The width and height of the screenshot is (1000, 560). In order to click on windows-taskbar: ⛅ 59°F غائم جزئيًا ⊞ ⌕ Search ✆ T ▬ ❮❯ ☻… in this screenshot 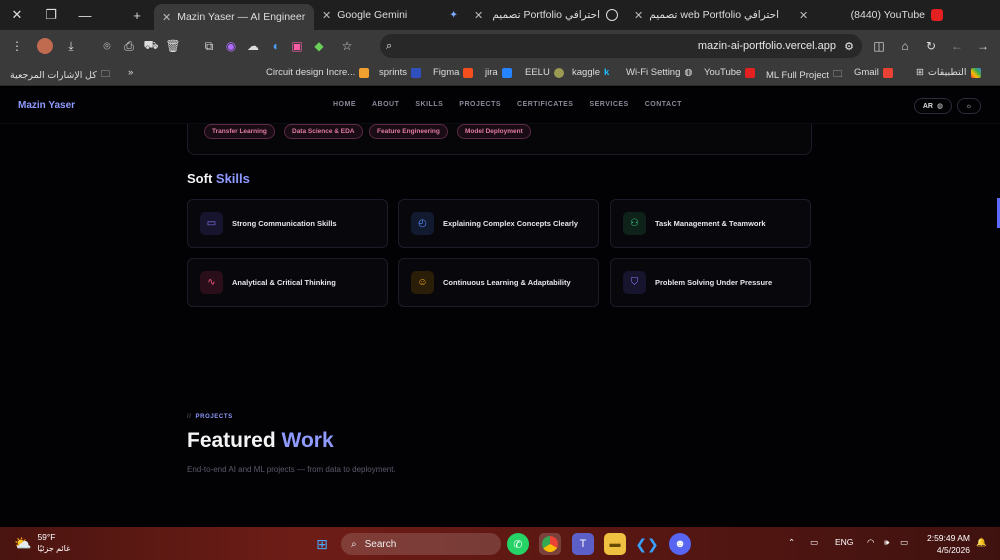, I will do `click(500, 543)`.